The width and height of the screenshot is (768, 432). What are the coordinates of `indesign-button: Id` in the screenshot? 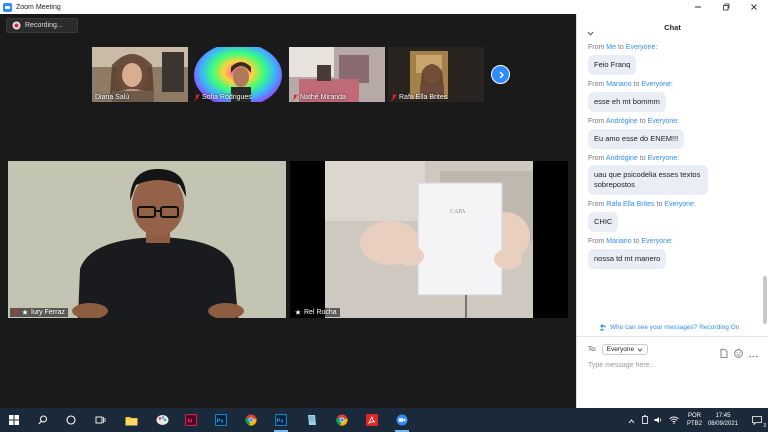 It's located at (191, 420).